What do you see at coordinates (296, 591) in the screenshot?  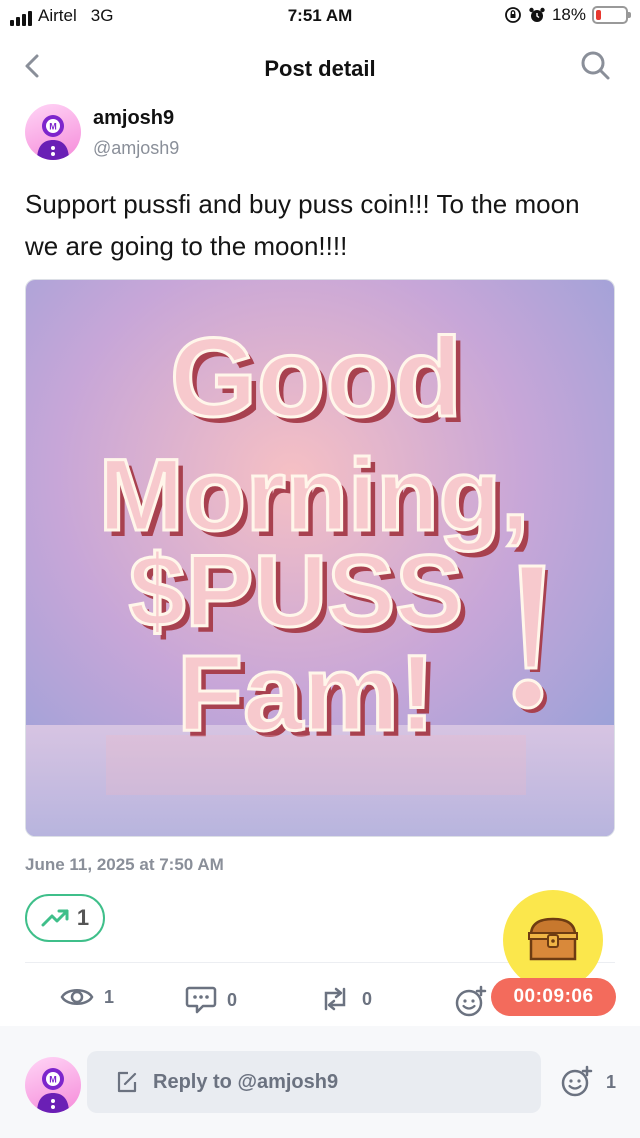 I see `image-line-3: $PUSS` at bounding box center [296, 591].